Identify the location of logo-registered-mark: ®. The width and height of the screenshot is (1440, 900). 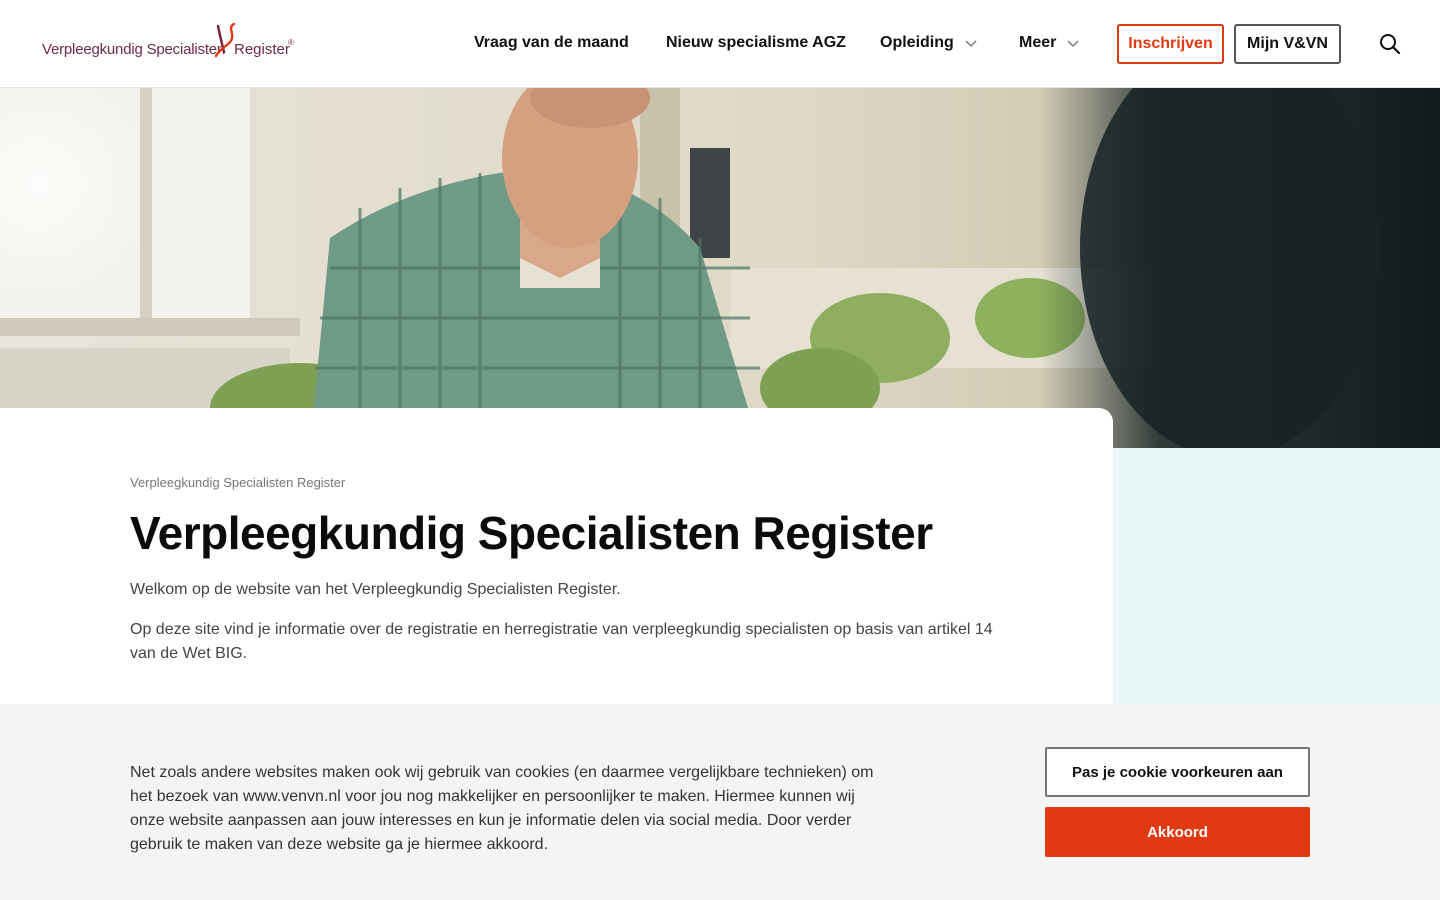
(291, 42).